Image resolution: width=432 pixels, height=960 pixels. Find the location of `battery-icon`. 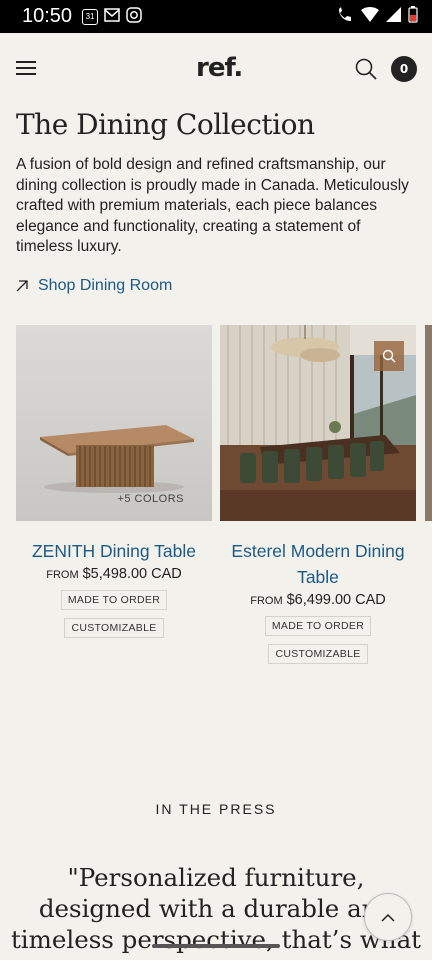

battery-icon is located at coordinates (413, 16).